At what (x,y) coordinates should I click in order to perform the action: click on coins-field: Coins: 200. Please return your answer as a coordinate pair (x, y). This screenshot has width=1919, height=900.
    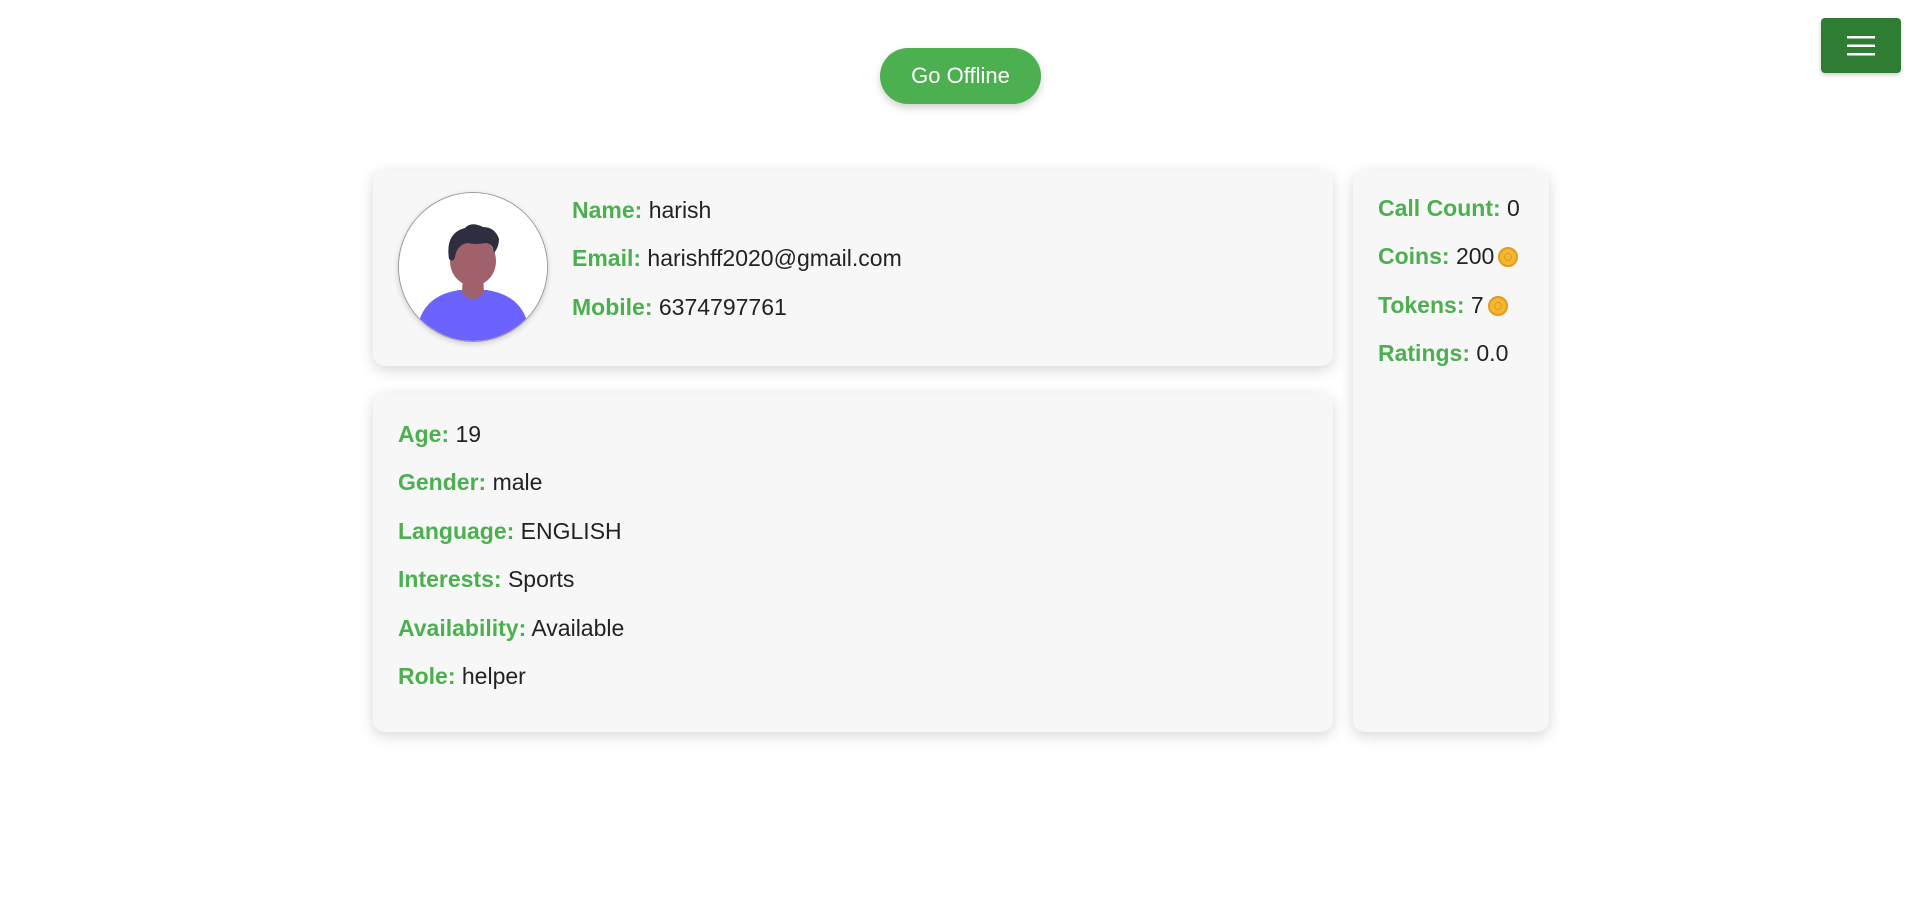
    Looking at the image, I should click on (1448, 256).